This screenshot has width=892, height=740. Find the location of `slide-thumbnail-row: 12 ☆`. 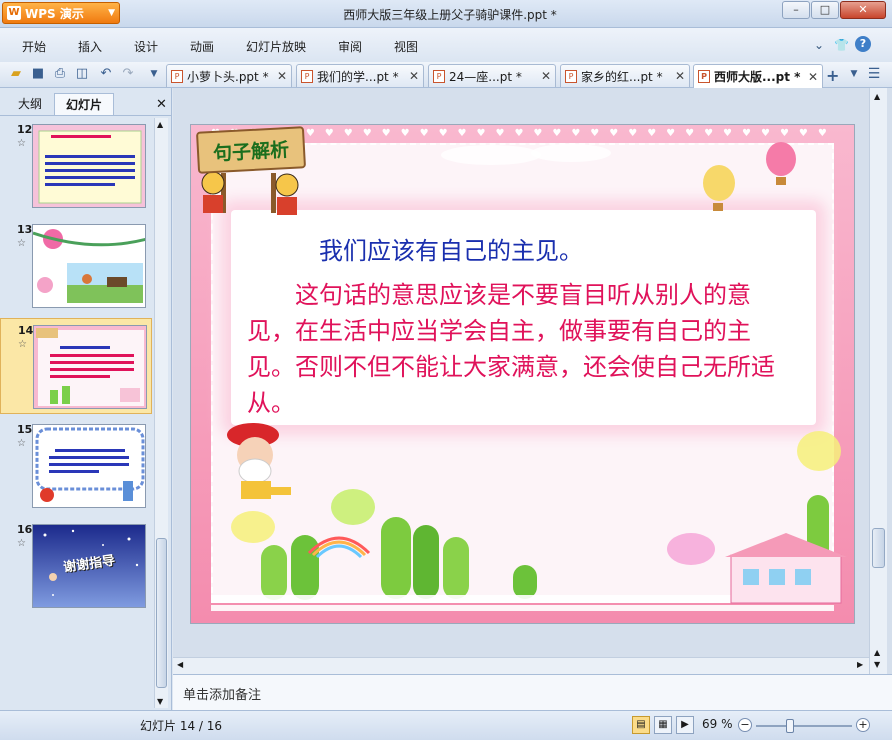

slide-thumbnail-row: 12 ☆ is located at coordinates (76, 166).